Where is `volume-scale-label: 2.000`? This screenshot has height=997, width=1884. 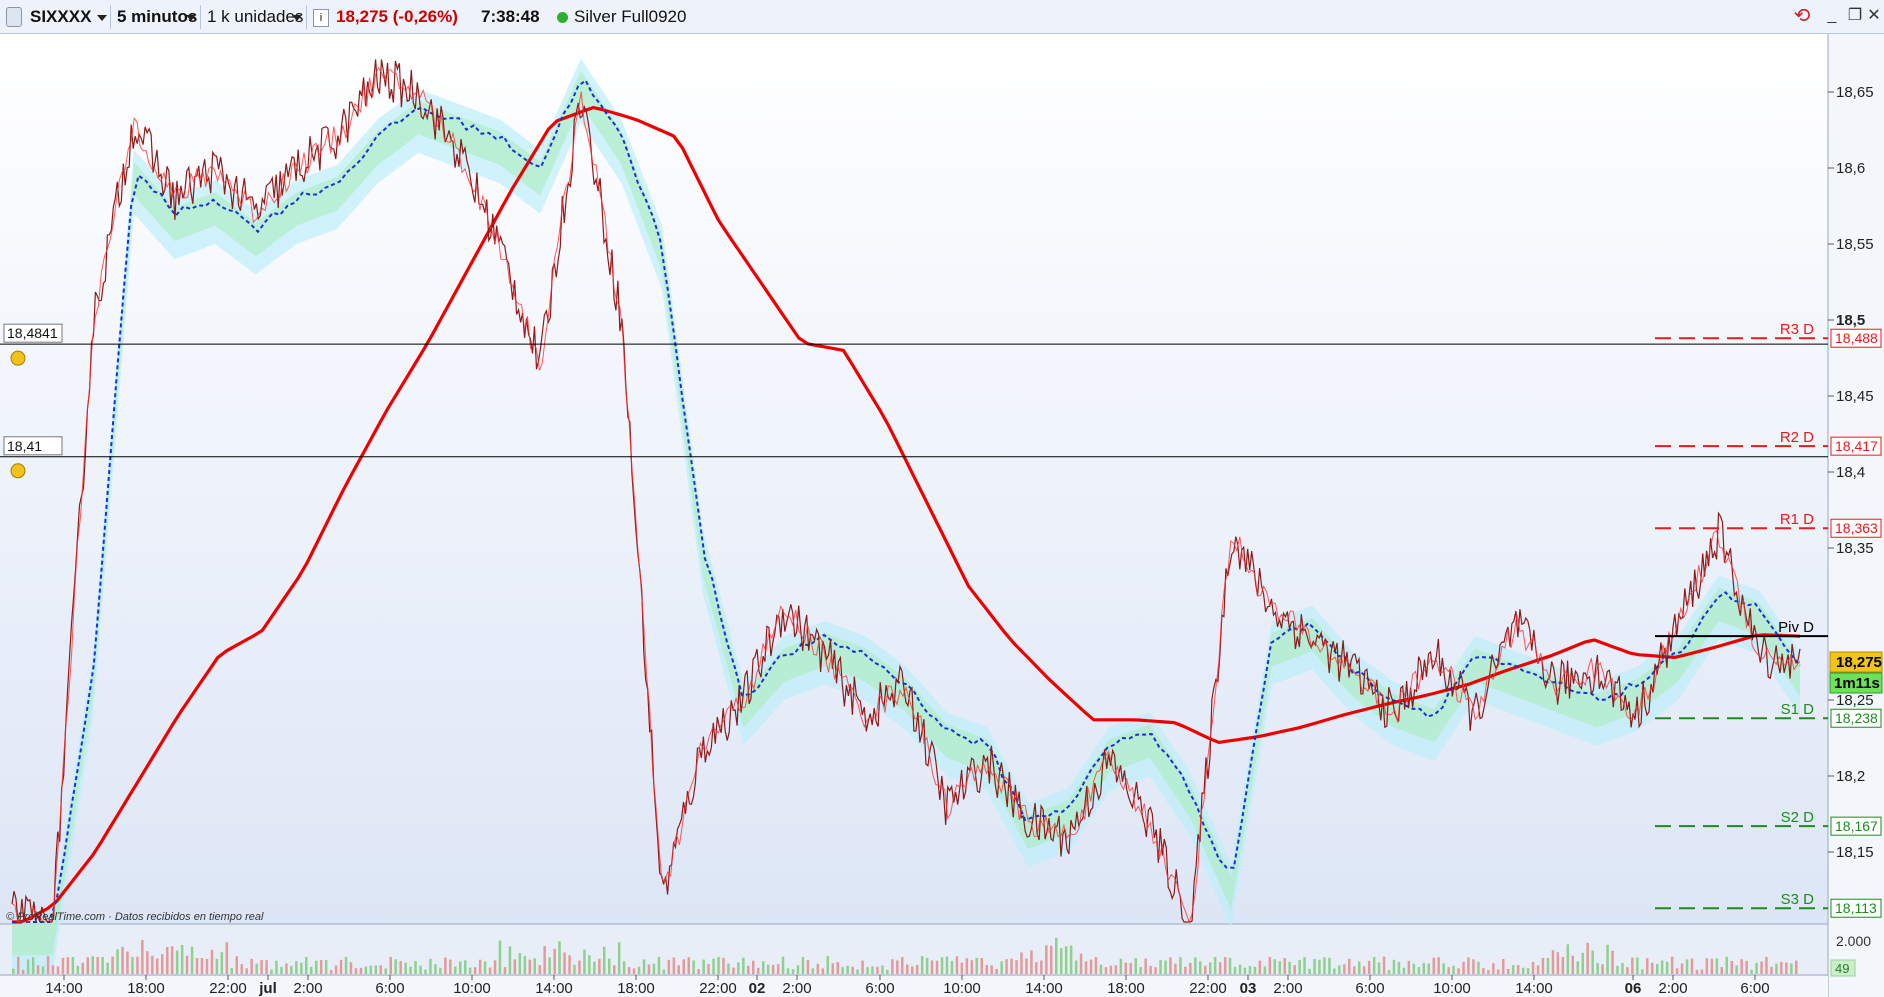 volume-scale-label: 2.000 is located at coordinates (1853, 941).